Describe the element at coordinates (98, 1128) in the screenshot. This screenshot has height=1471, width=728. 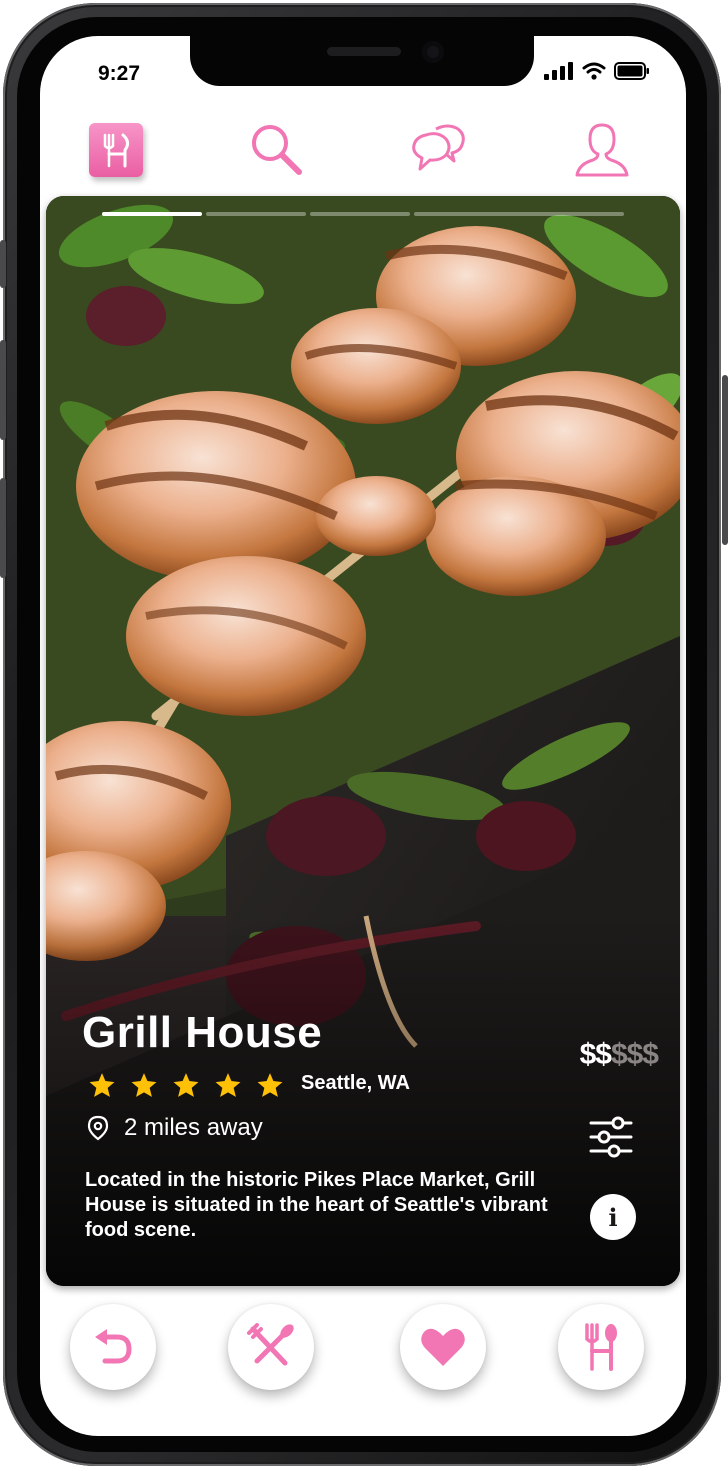
I see `location-pin-icon` at that location.